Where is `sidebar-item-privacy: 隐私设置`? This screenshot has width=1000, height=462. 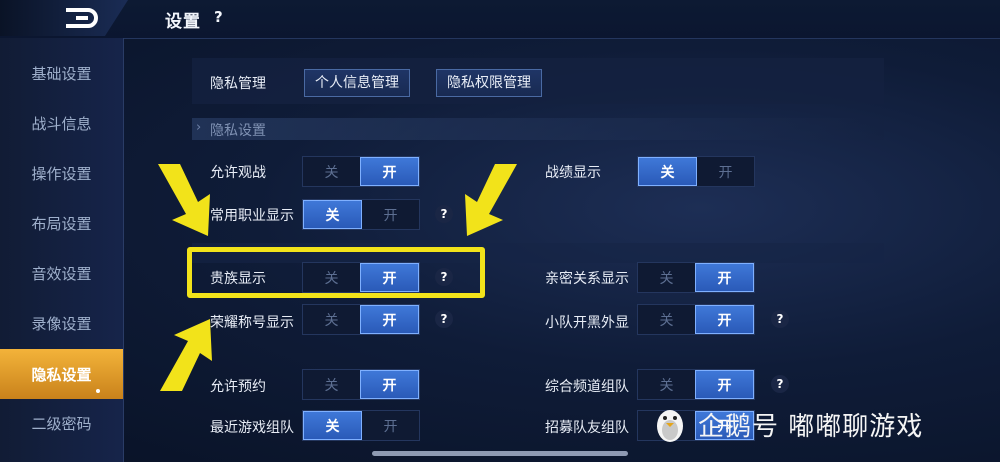 sidebar-item-privacy: 隐私设置 is located at coordinates (61, 374).